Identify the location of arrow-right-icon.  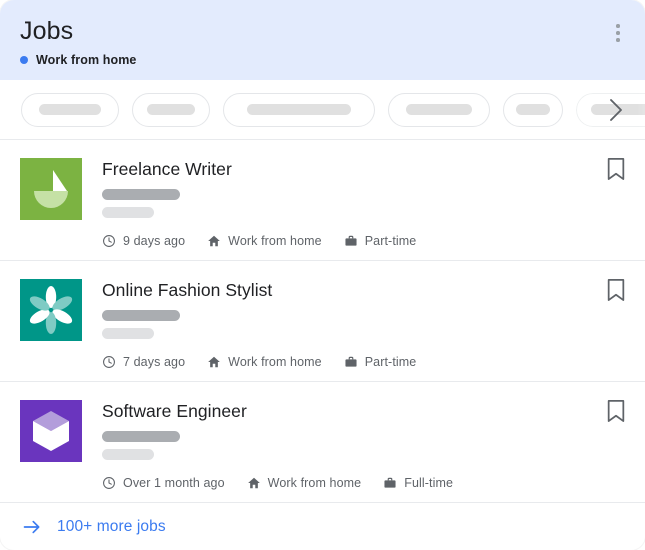
(31, 527).